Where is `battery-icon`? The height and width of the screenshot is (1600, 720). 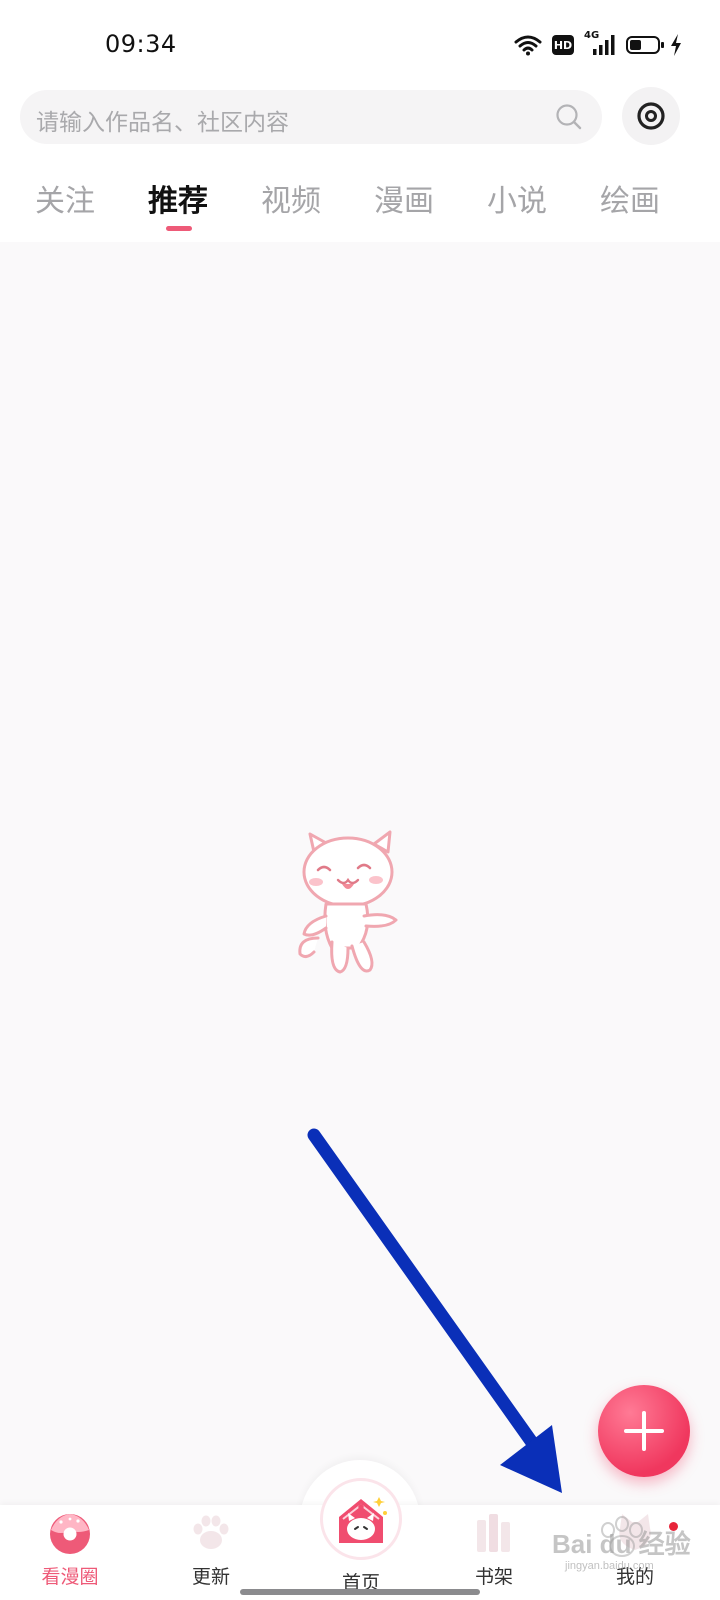 battery-icon is located at coordinates (645, 45).